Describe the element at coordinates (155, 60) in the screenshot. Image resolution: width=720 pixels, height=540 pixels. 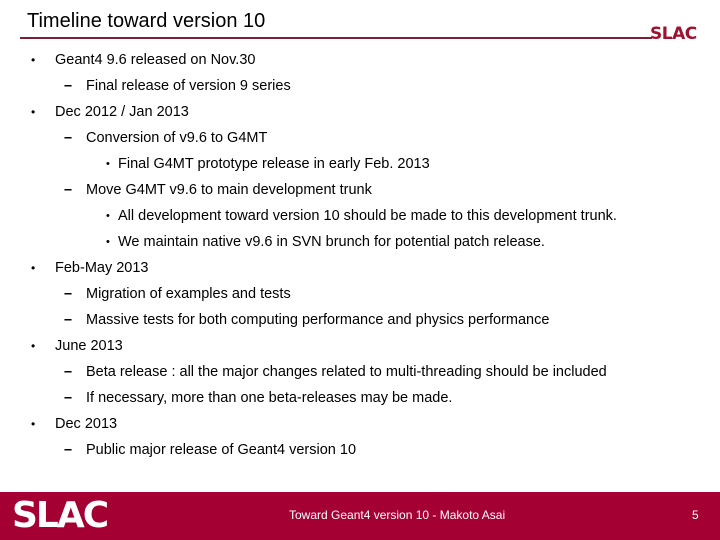
I see `list-item-text: Geant4 9.6 released on Nov.30` at that location.